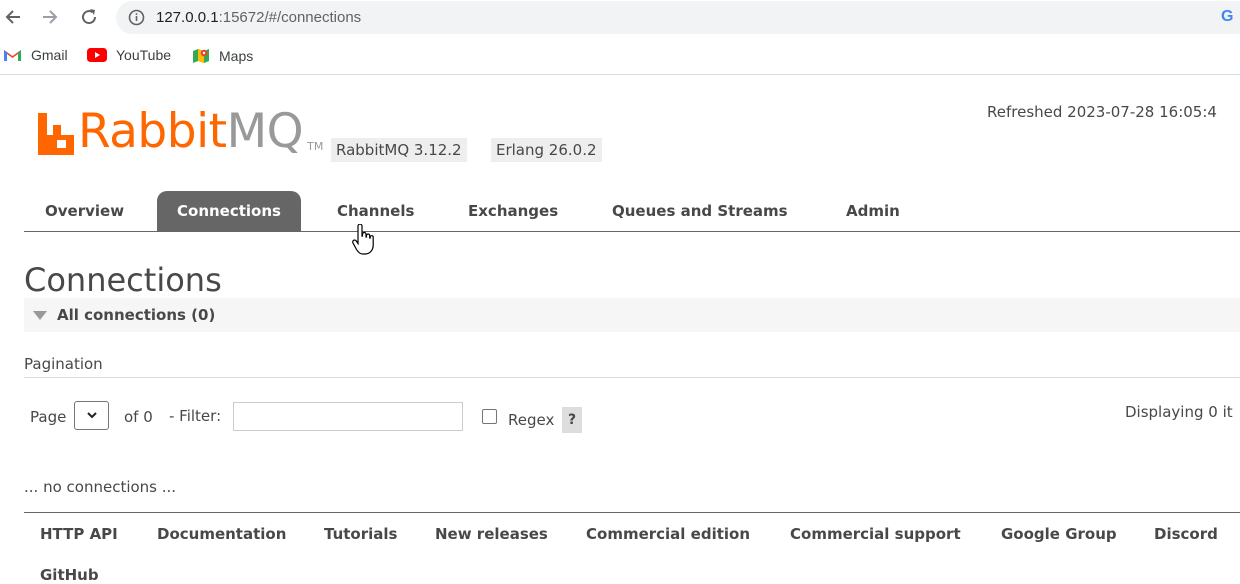  Describe the element at coordinates (873, 211) in the screenshot. I see `tab-admin: Admin` at that location.